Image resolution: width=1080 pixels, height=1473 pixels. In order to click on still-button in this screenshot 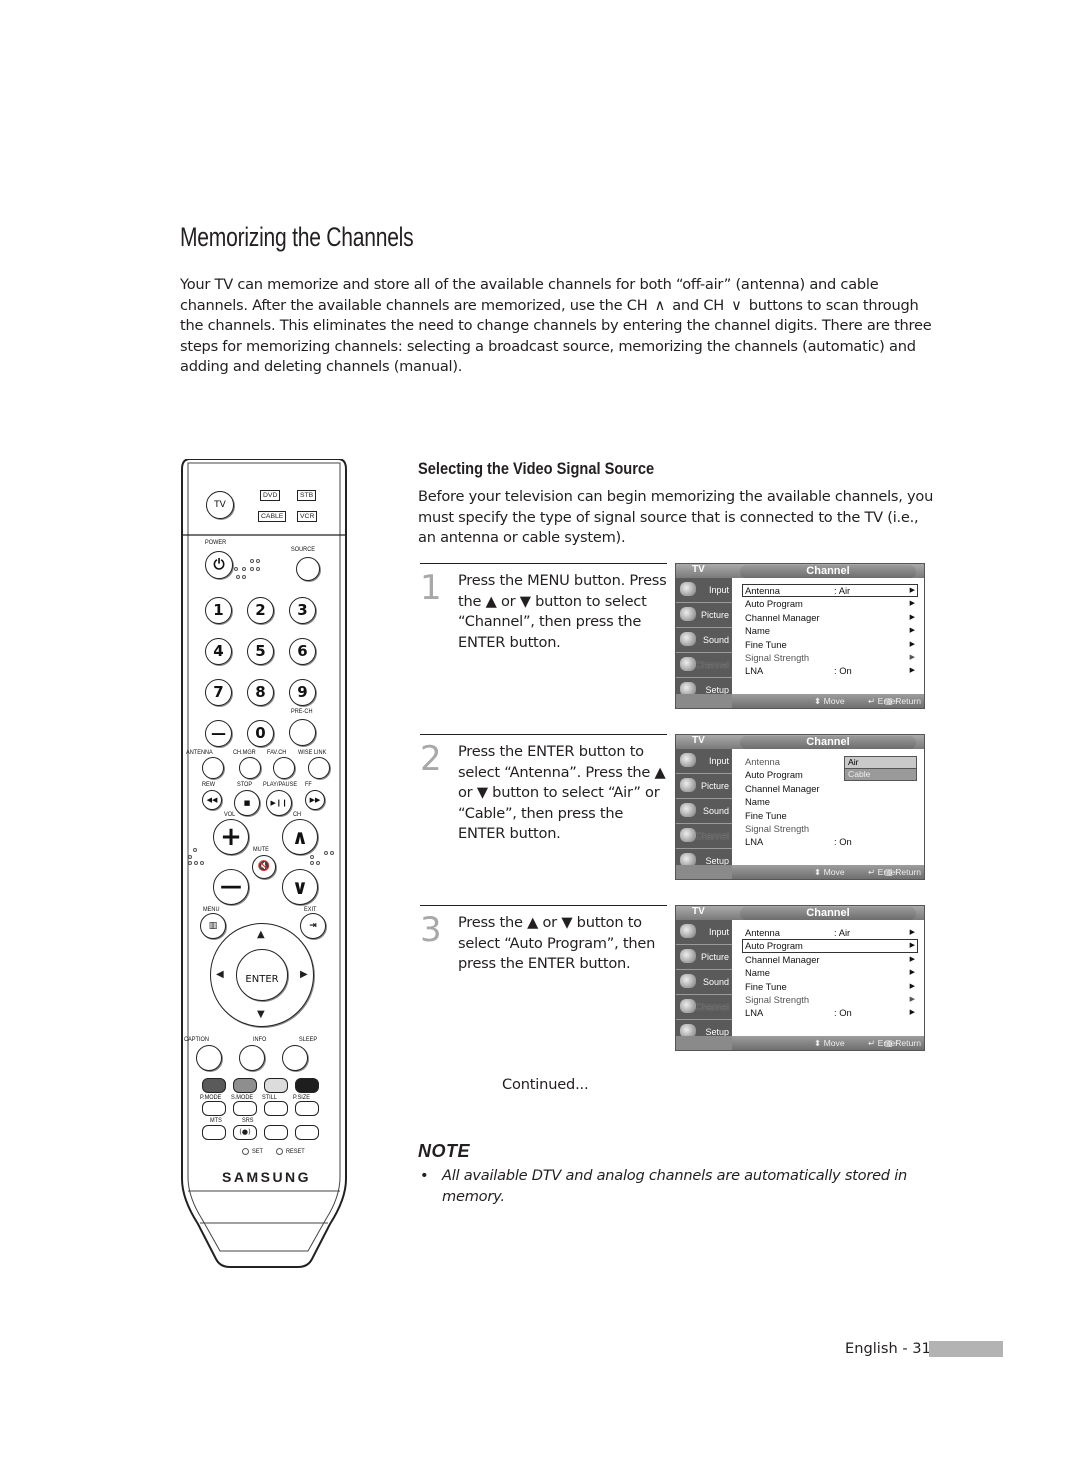, I will do `click(276, 1085)`.